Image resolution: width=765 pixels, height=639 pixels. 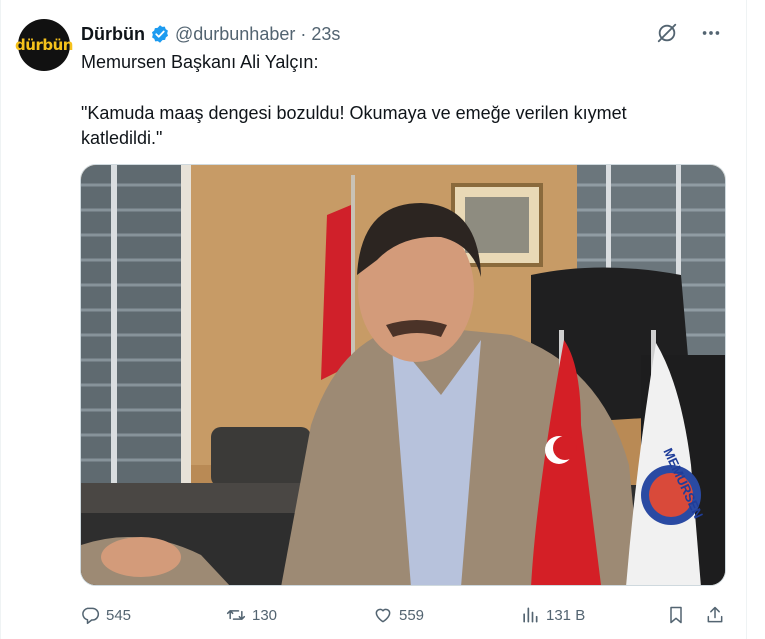 I want to click on grok-icon, so click(x=667, y=33).